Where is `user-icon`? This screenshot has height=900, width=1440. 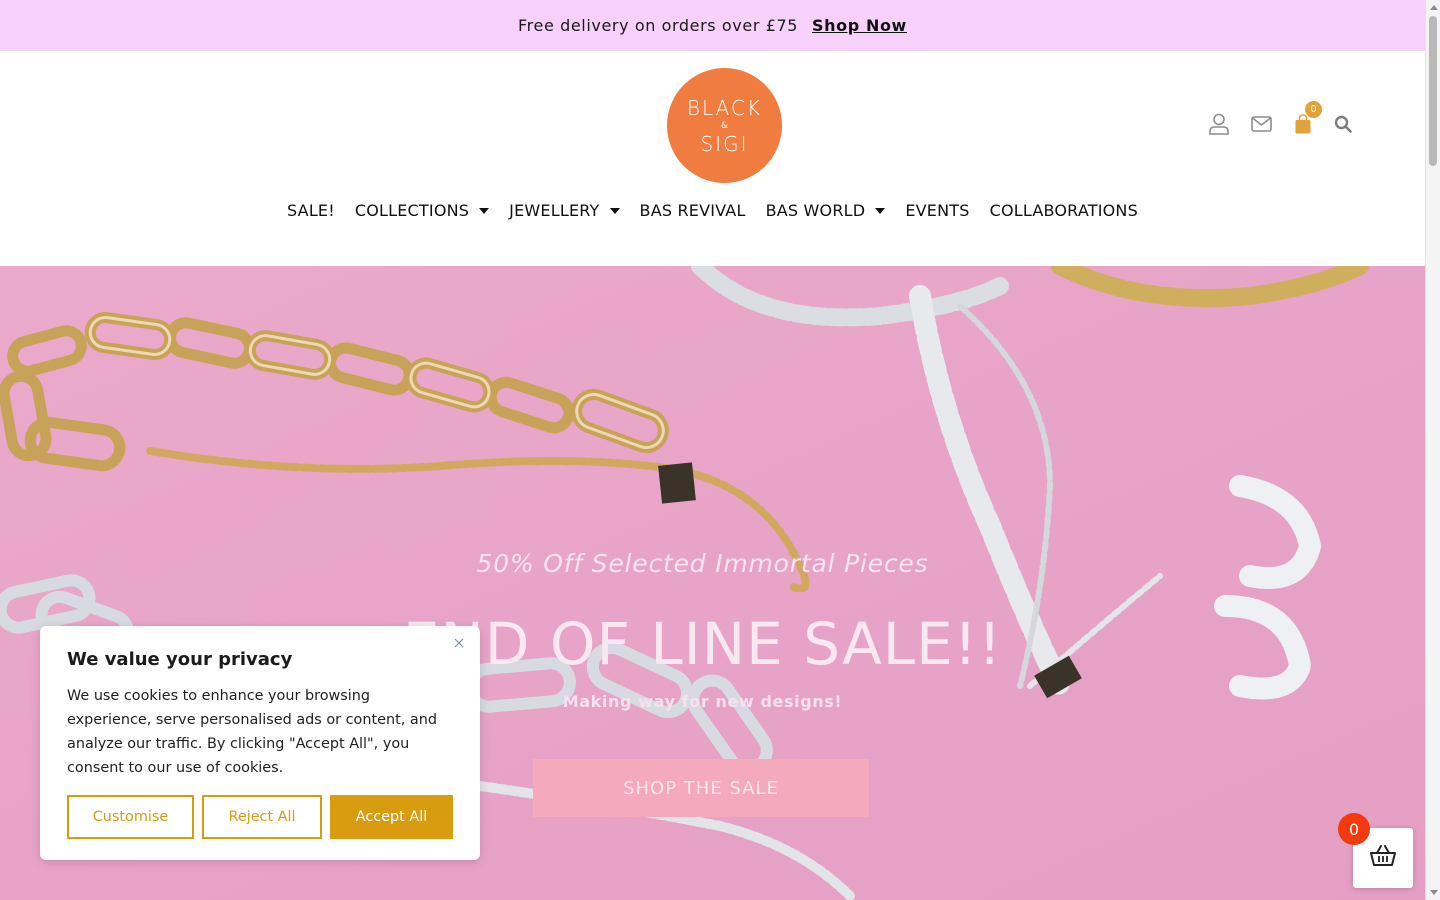
user-icon is located at coordinates (1219, 124).